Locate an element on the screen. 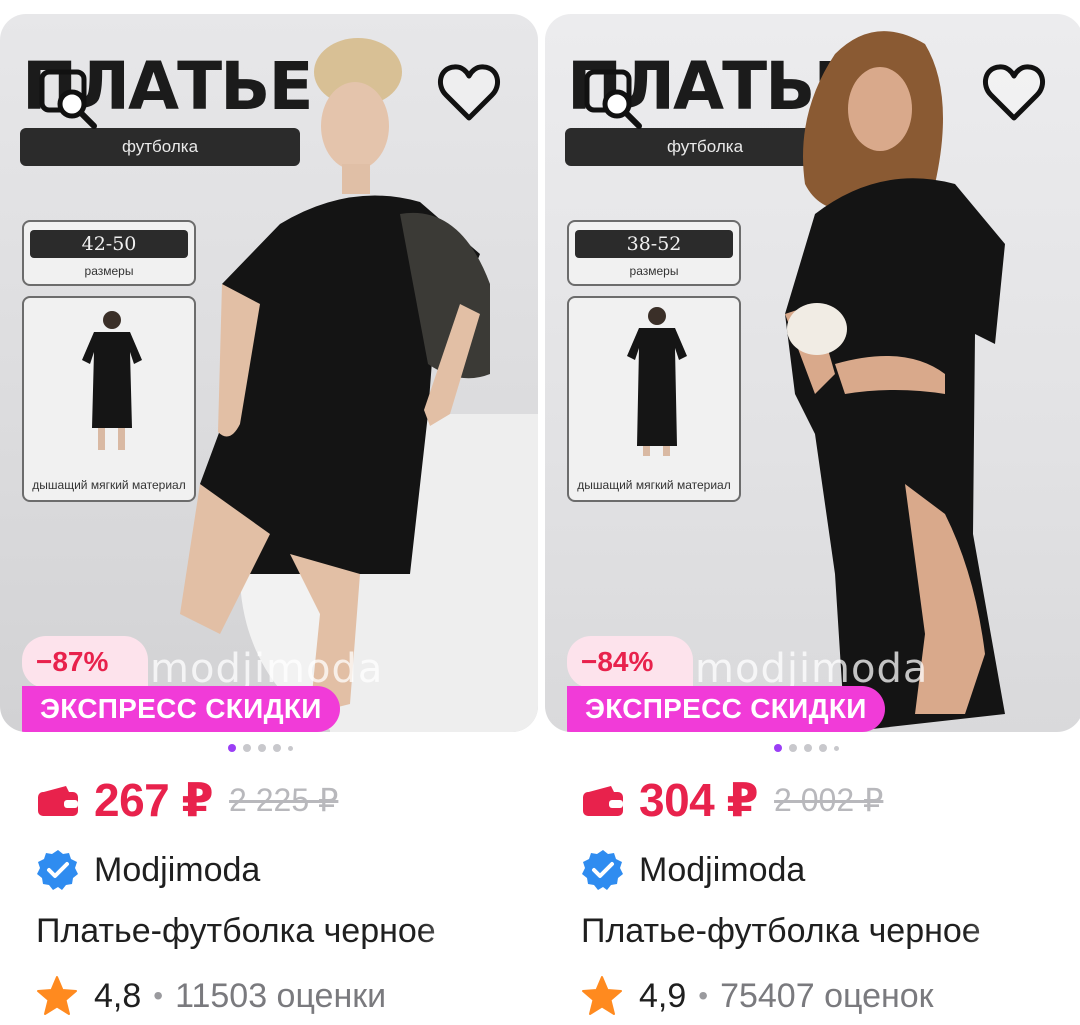 The image size is (1080, 1025). reviews-count: 11503 оценки is located at coordinates (281, 995).